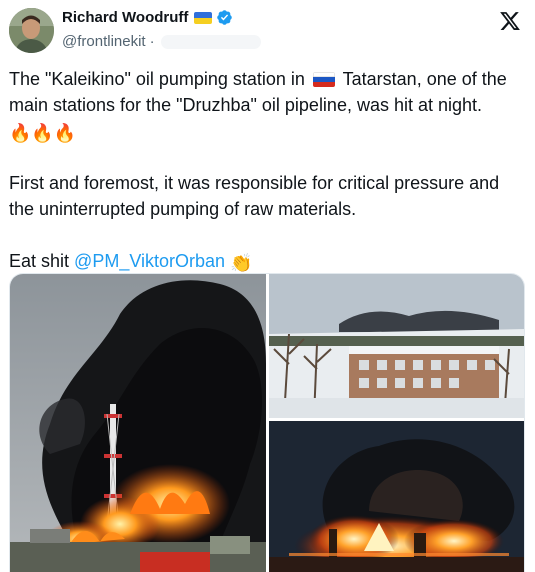 Image resolution: width=535 pixels, height=572 pixels. Describe the element at coordinates (510, 21) in the screenshot. I see `x-logo-icon` at that location.